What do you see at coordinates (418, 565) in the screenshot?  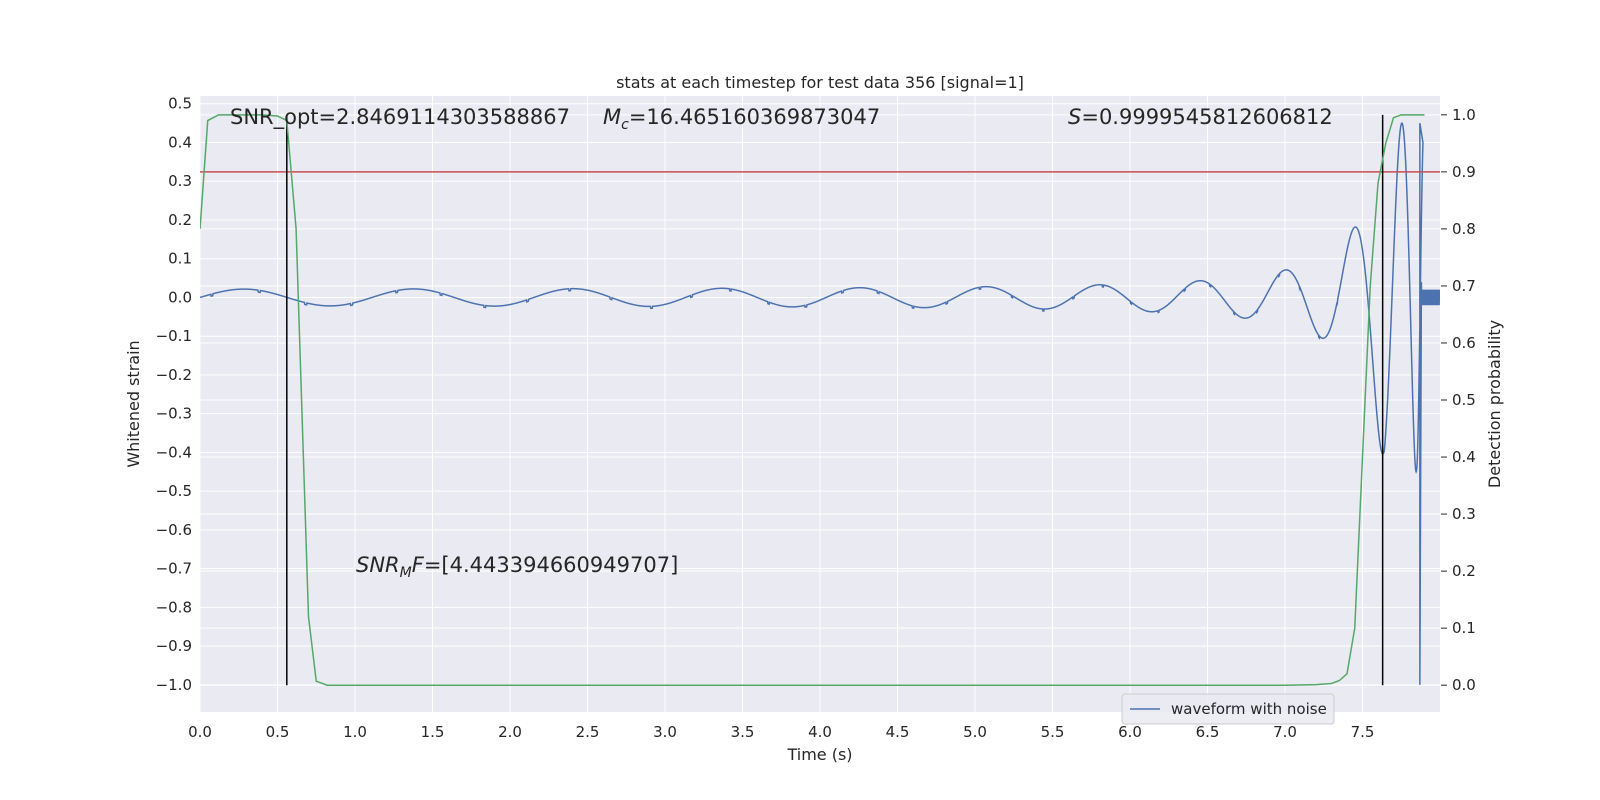 I see `snr-mf-tail: F` at bounding box center [418, 565].